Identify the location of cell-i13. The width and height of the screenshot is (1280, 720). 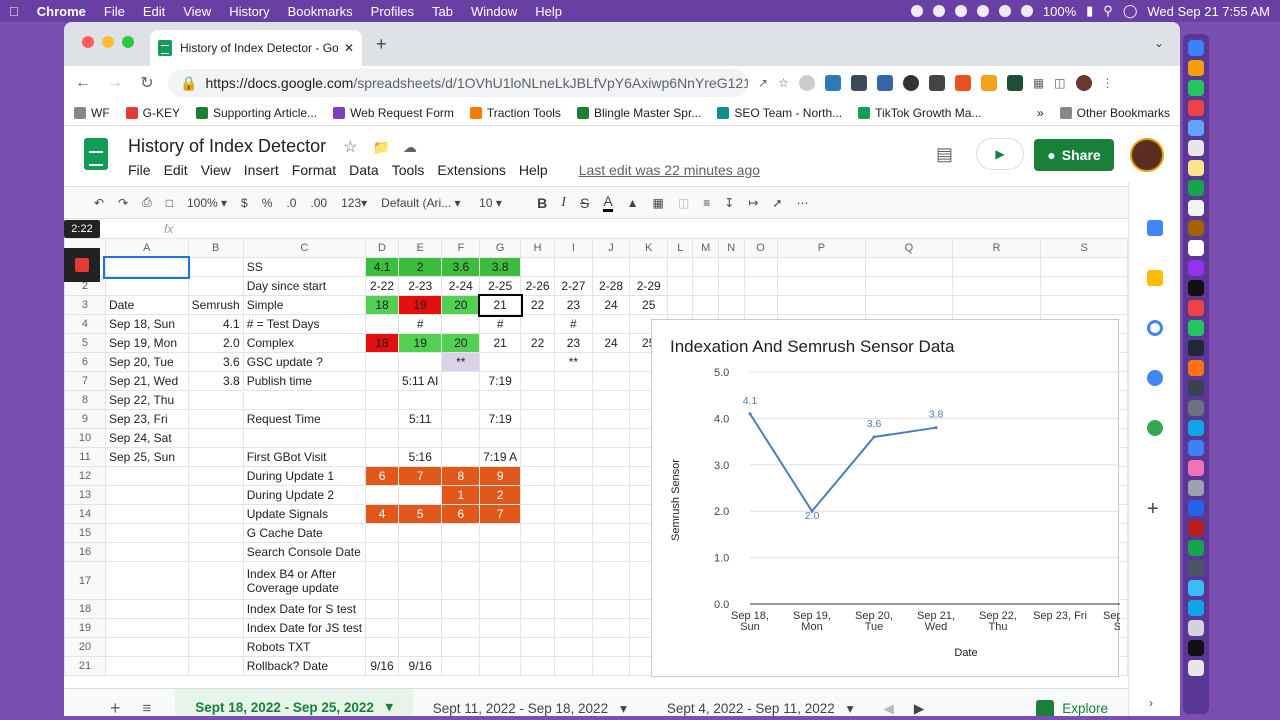
(573, 495).